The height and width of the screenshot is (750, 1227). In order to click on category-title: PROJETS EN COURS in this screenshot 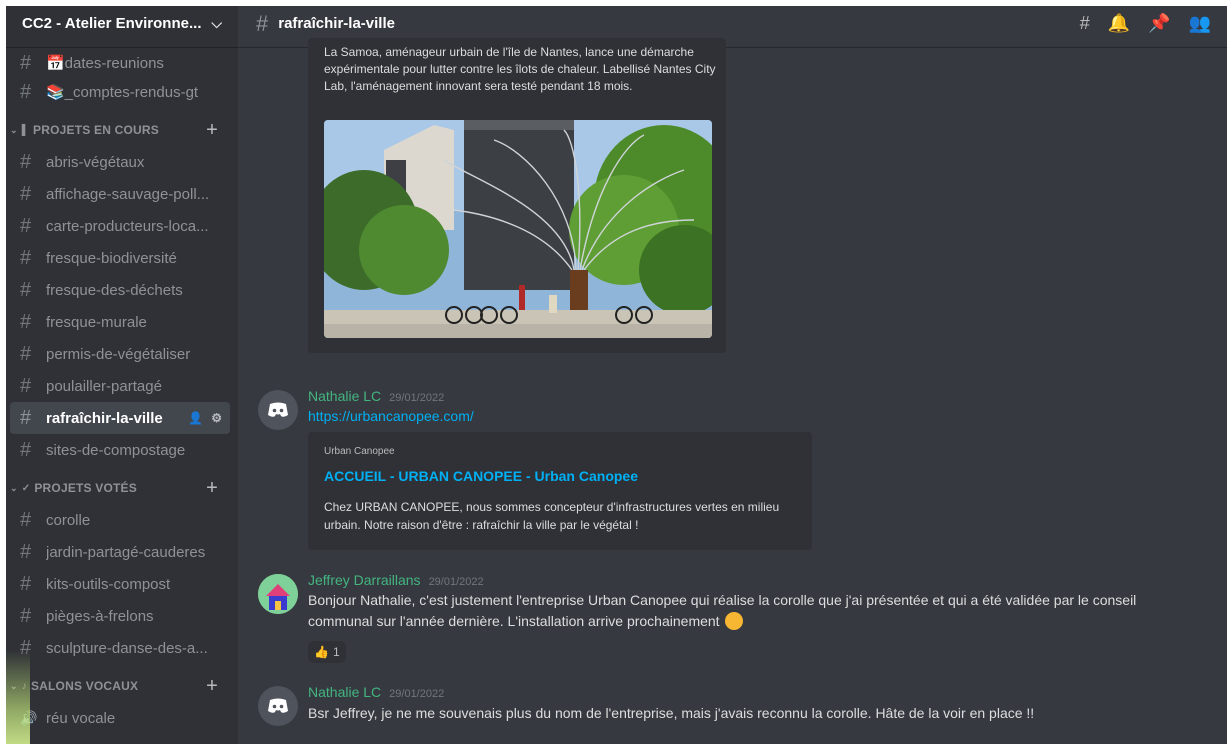, I will do `click(96, 130)`.